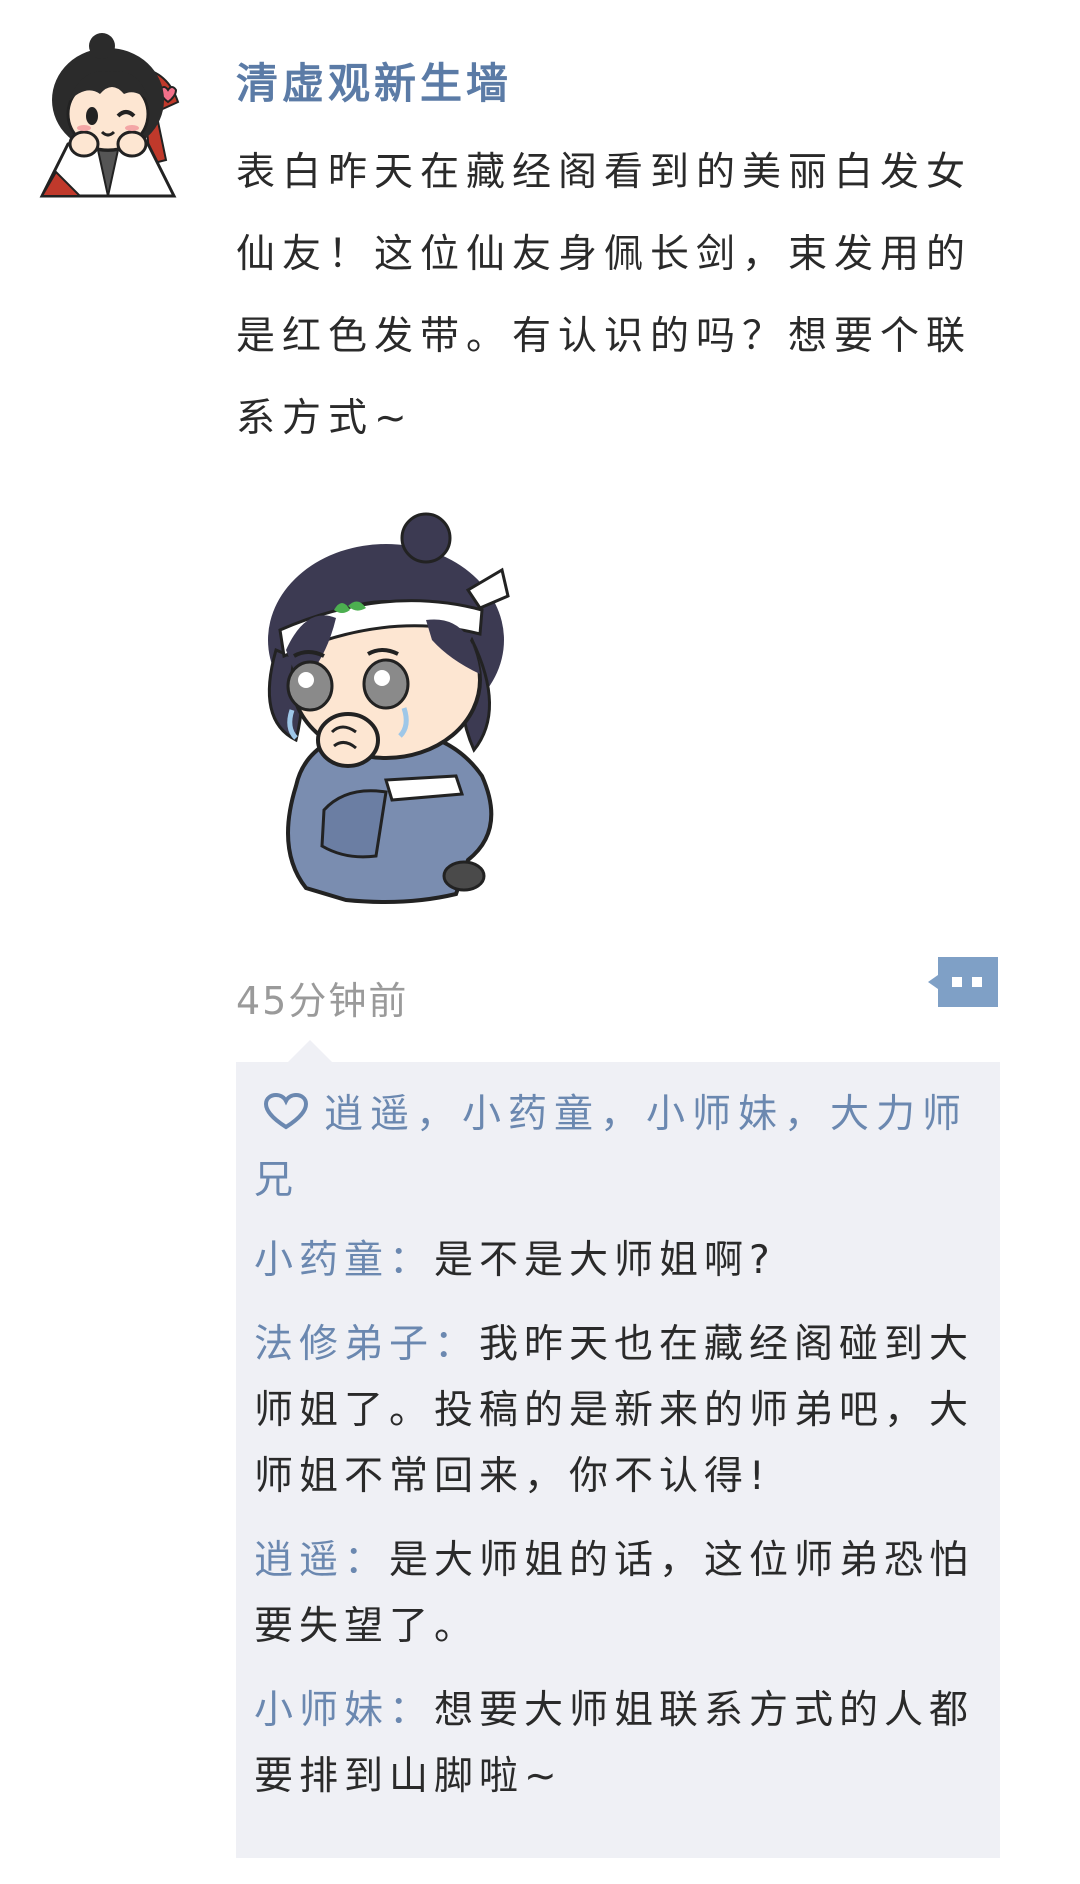 The width and height of the screenshot is (1080, 1884). I want to click on likes-names: 逍遥，小药童，小师妹，大力师兄, so click(611, 1147).